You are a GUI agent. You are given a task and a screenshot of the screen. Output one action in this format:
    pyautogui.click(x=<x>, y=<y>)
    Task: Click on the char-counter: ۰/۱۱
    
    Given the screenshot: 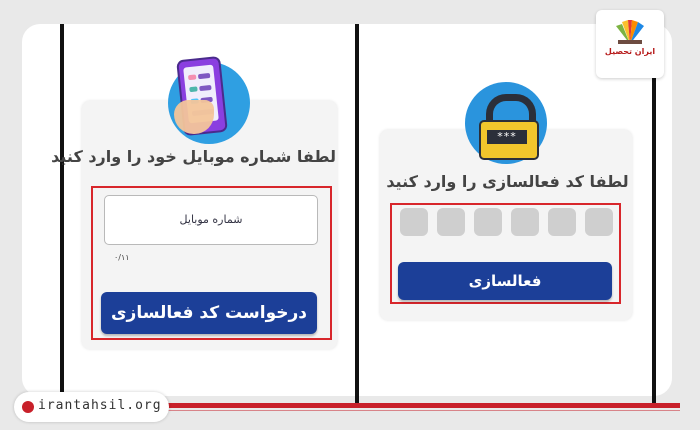 What is the action you would take?
    pyautogui.click(x=122, y=257)
    